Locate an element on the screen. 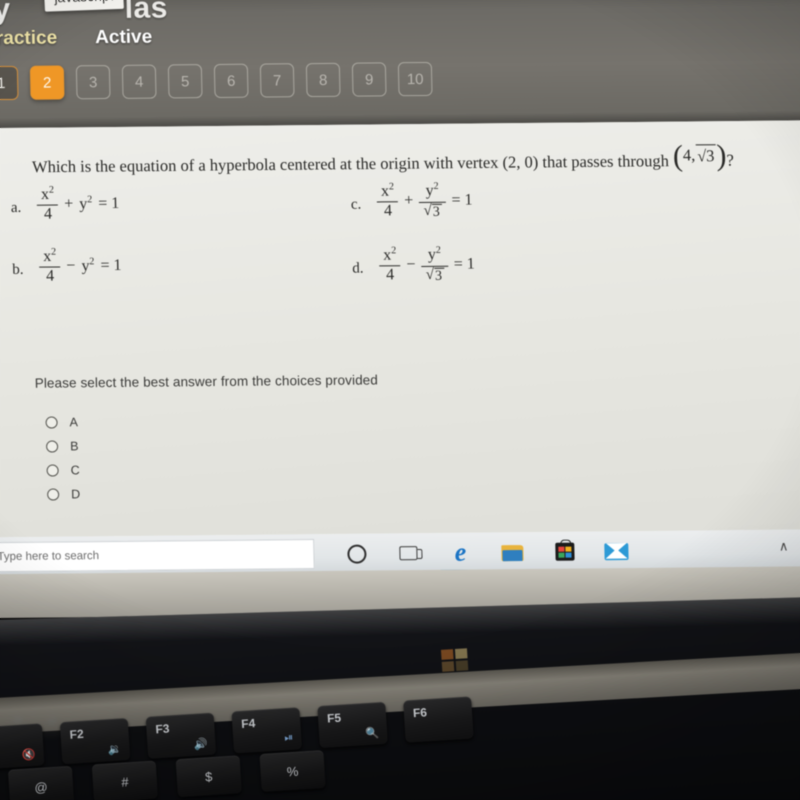 The height and width of the screenshot is (800, 800). windows-key-logo-icon is located at coordinates (454, 660).